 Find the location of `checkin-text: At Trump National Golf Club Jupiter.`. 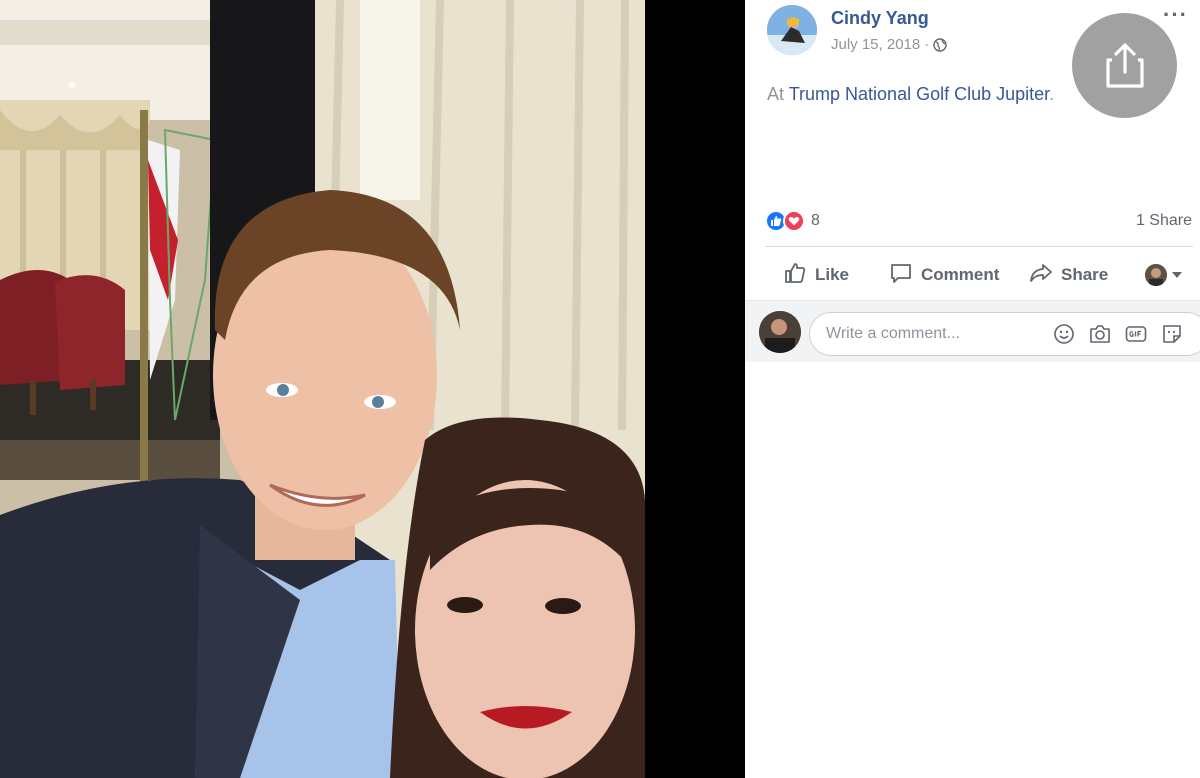

checkin-text: At Trump National Golf Club Jupiter. is located at coordinates (910, 94).